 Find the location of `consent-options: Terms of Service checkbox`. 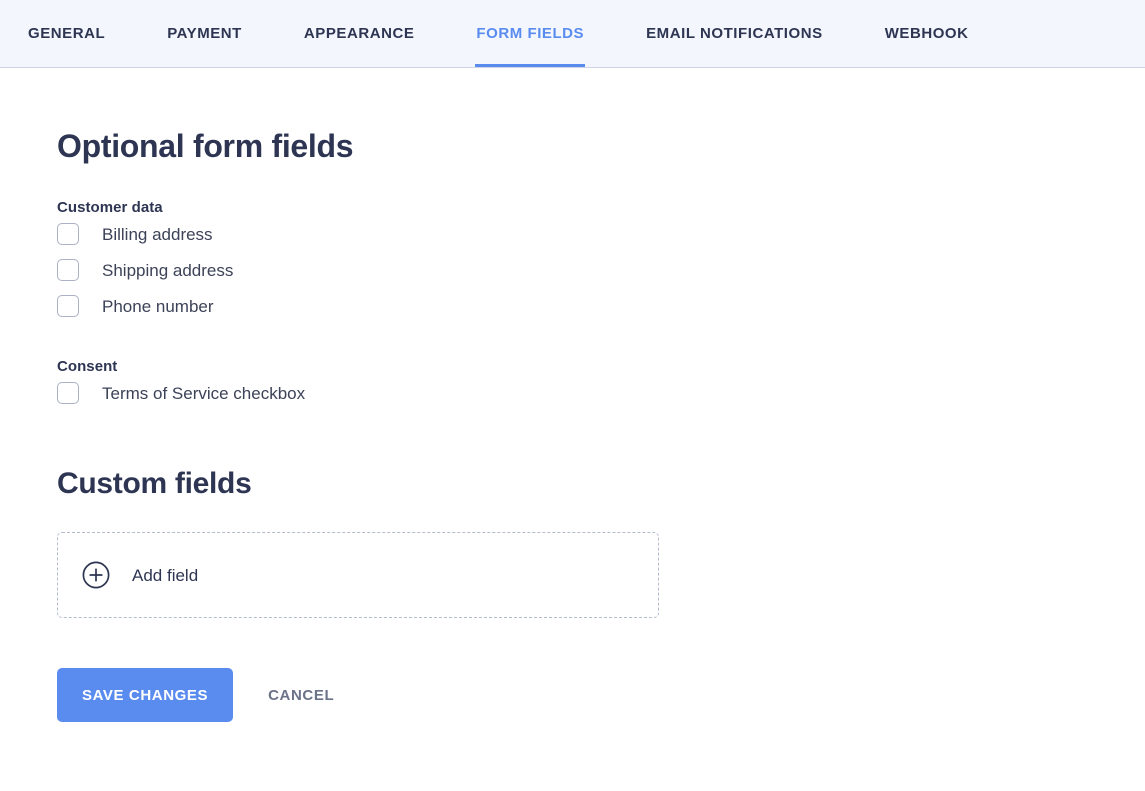

consent-options: Terms of Service checkbox is located at coordinates (601, 393).